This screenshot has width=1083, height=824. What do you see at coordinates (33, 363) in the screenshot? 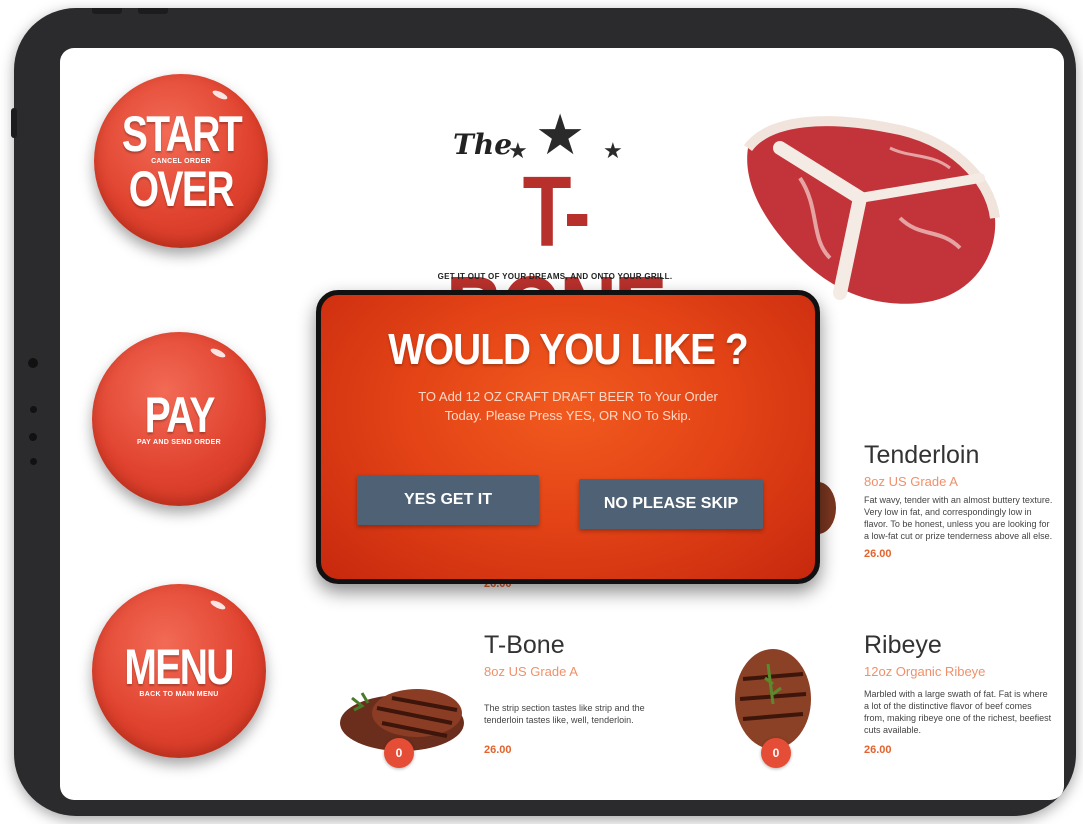
I see `camera-icon` at bounding box center [33, 363].